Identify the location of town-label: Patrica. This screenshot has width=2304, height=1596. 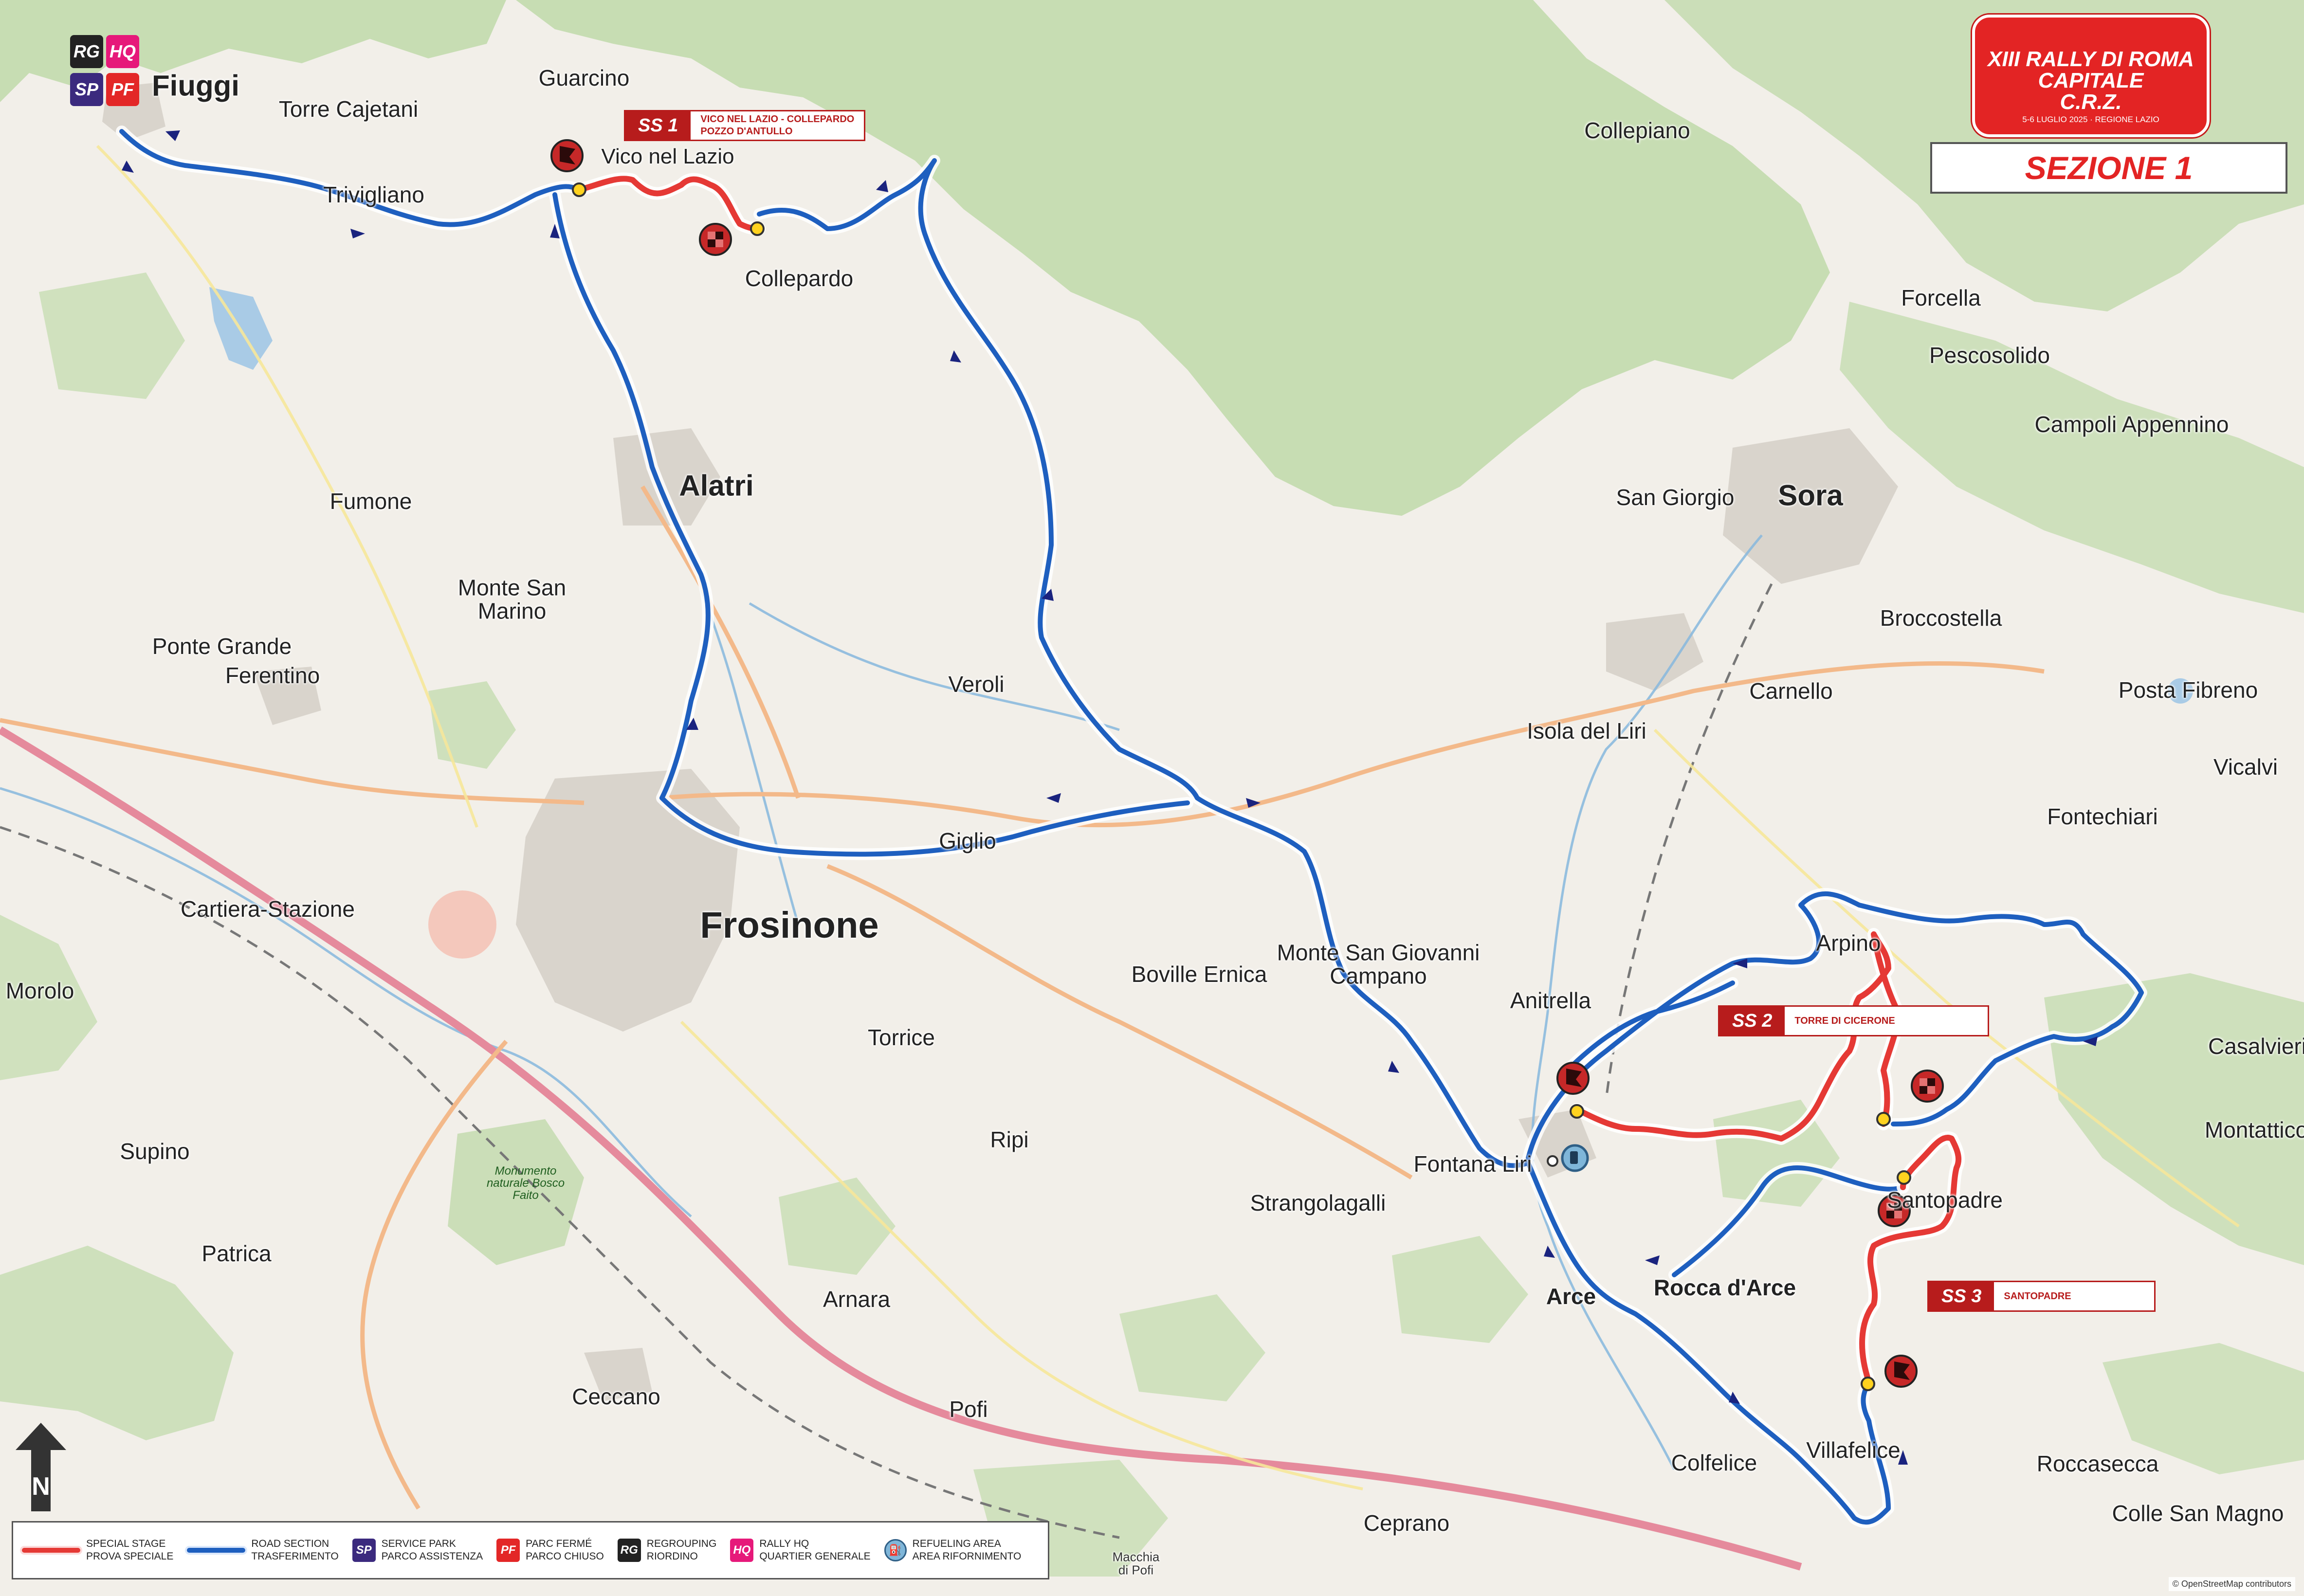
(236, 1253).